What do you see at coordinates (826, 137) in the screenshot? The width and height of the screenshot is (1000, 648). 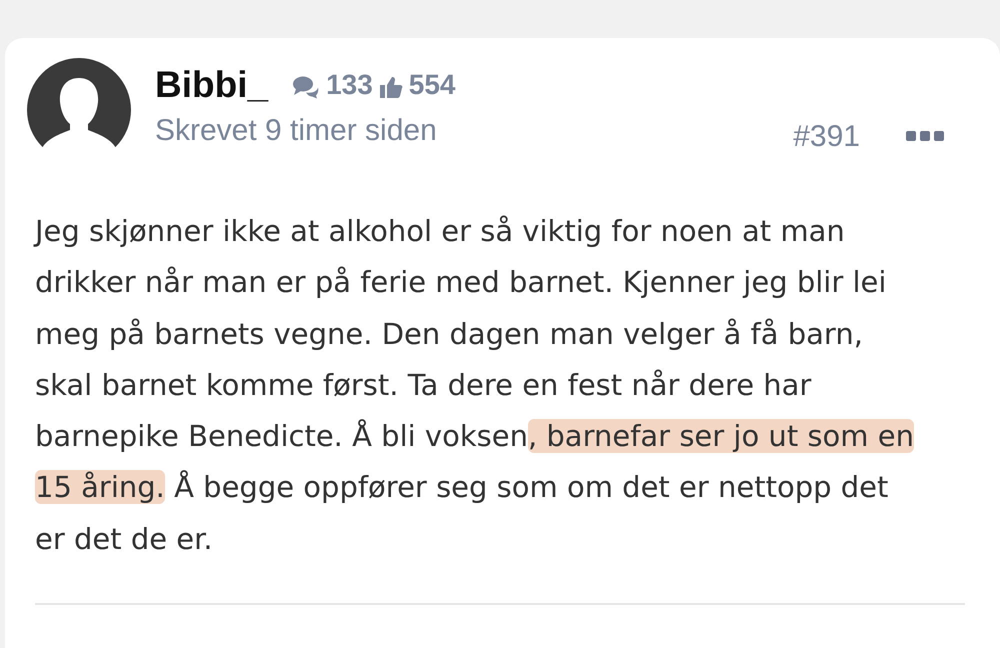 I see `post-number: #391` at bounding box center [826, 137].